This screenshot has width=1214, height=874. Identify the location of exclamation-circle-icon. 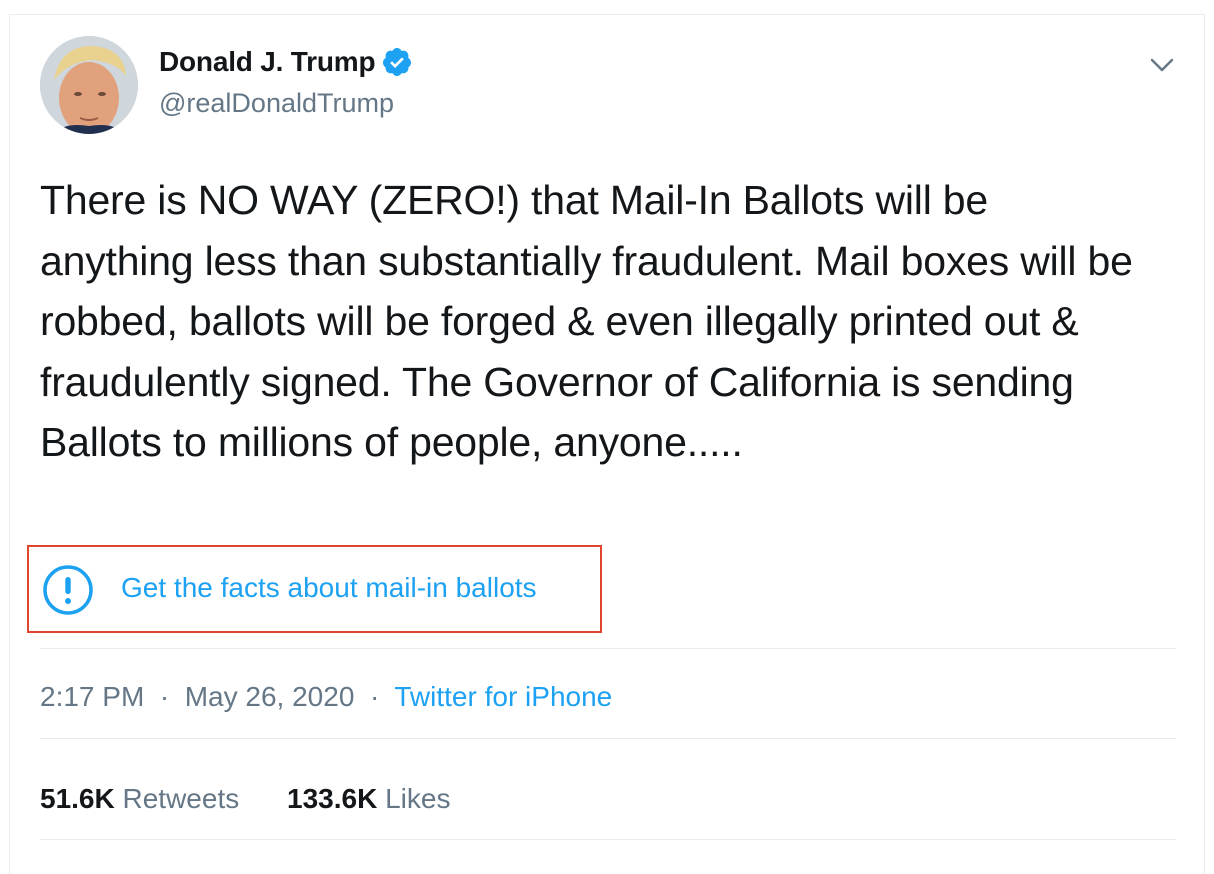
(68, 590).